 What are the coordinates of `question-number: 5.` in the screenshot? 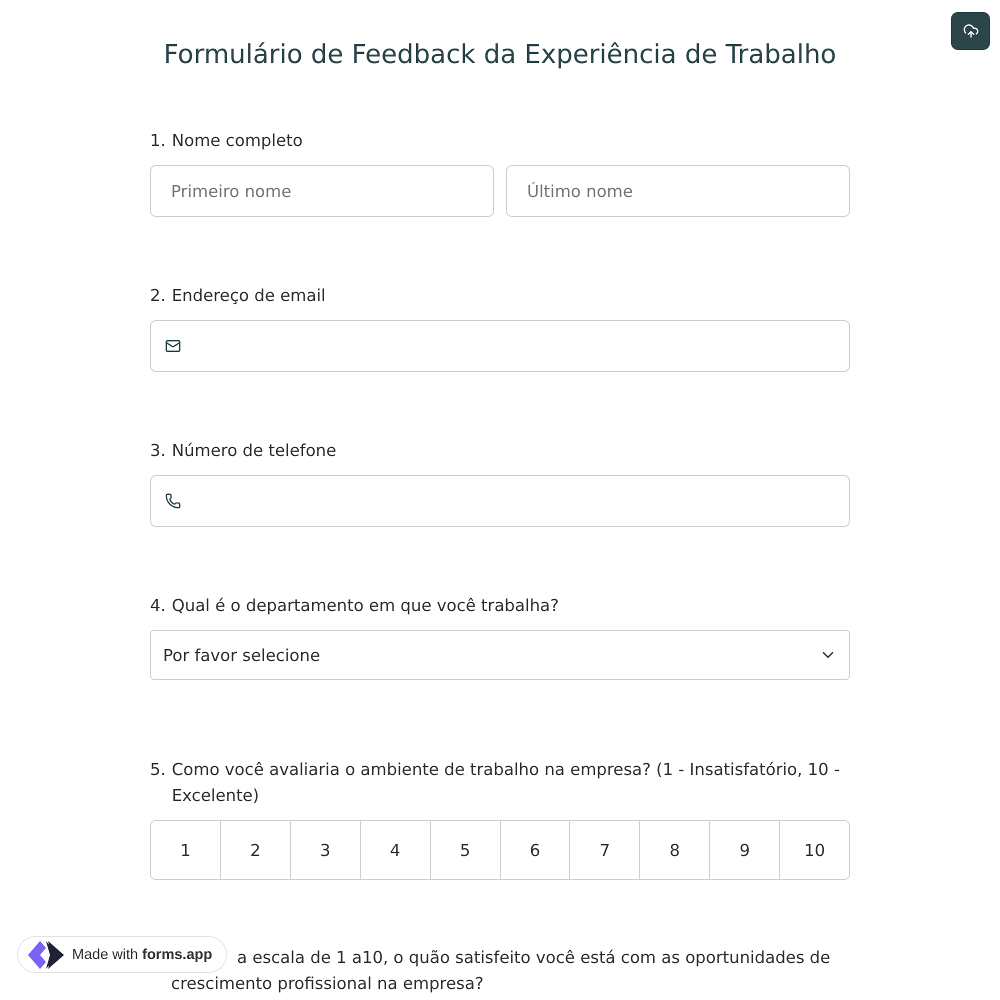 It's located at (158, 770).